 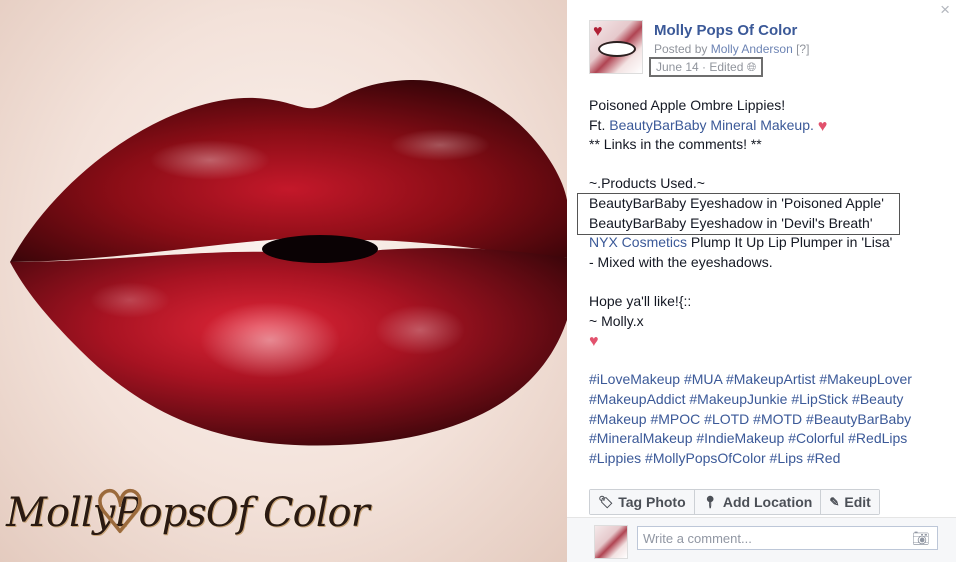 I want to click on tag-icon: 🏷︎, so click(x=606, y=502).